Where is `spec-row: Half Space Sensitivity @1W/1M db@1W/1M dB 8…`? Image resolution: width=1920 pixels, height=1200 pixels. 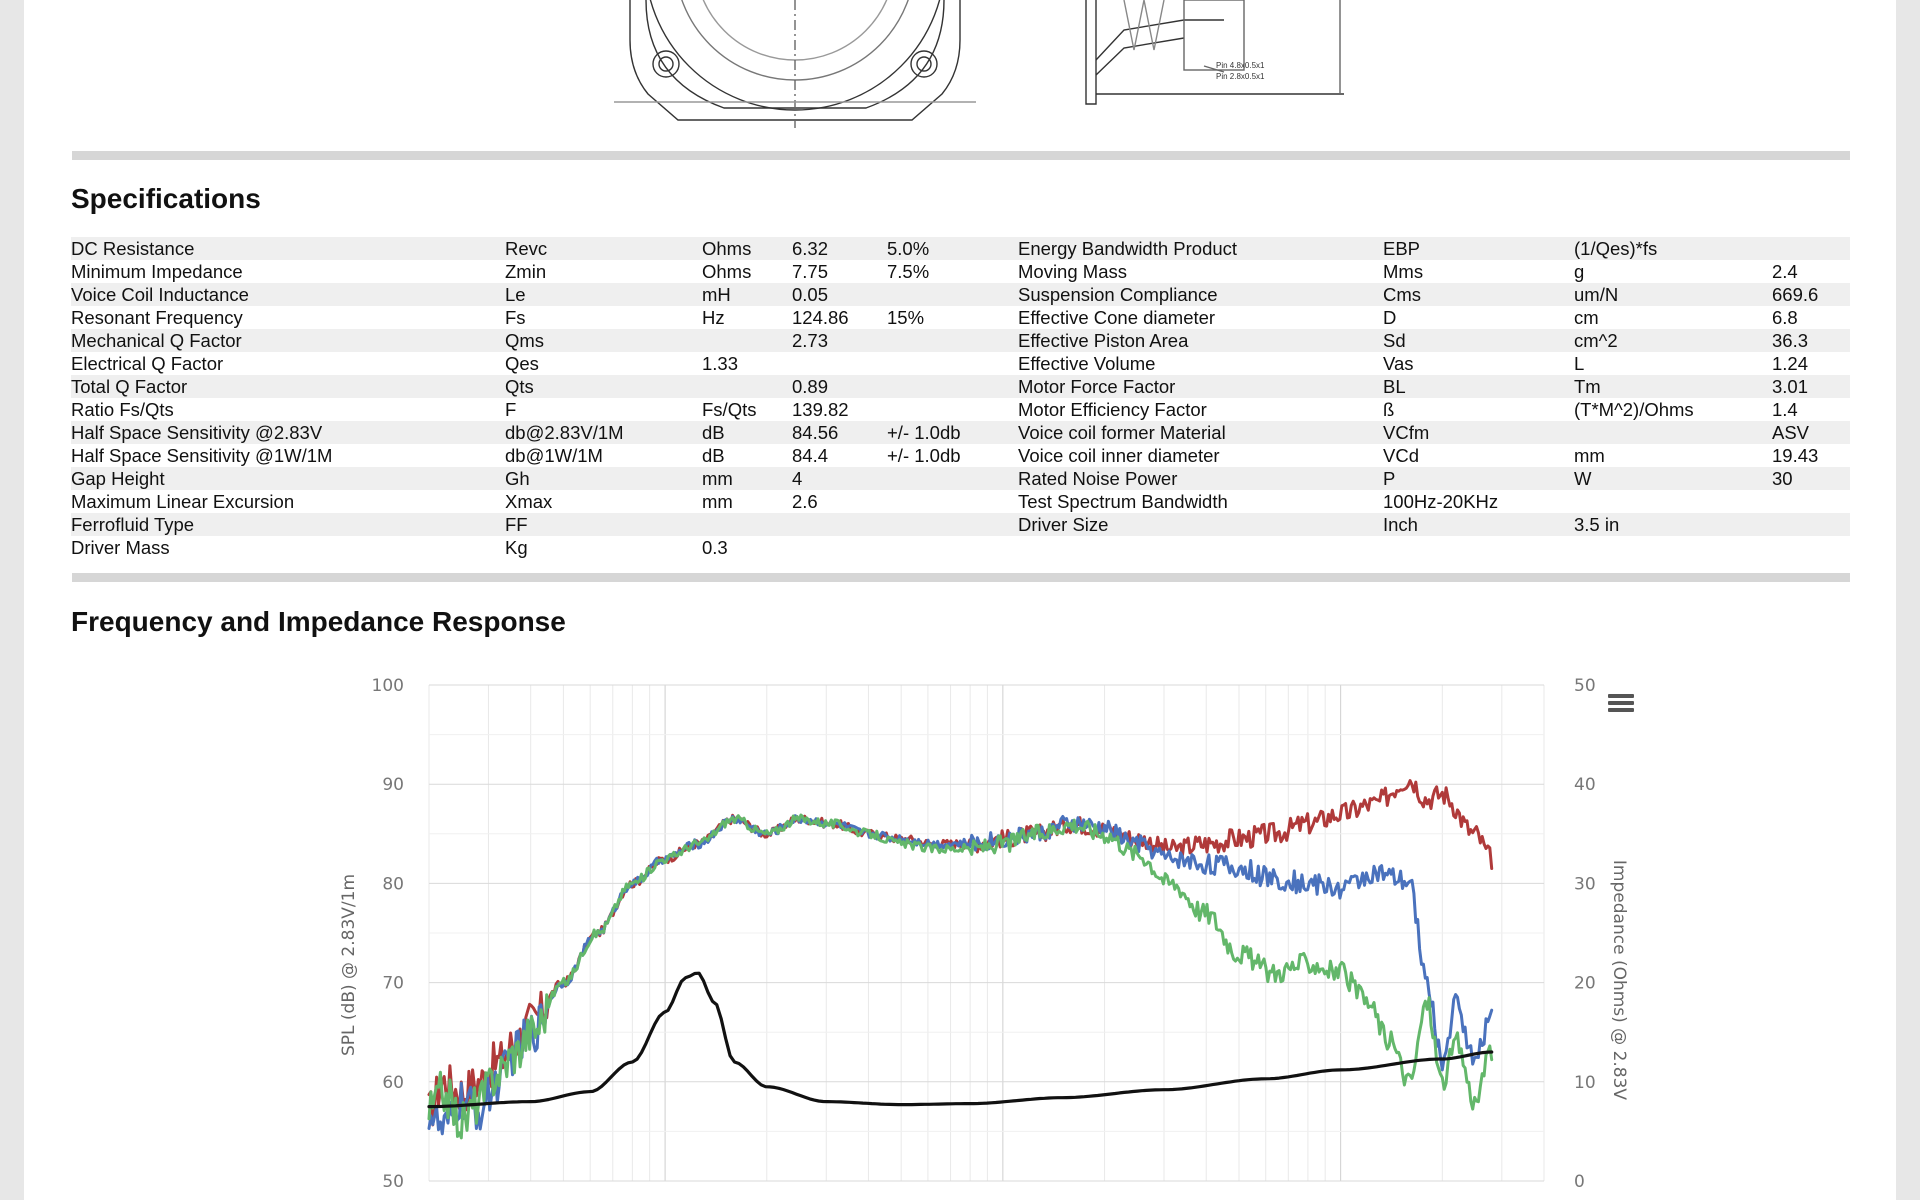
spec-row: Half Space Sensitivity @1W/1M db@1W/1M dB 8… is located at coordinates (960, 455).